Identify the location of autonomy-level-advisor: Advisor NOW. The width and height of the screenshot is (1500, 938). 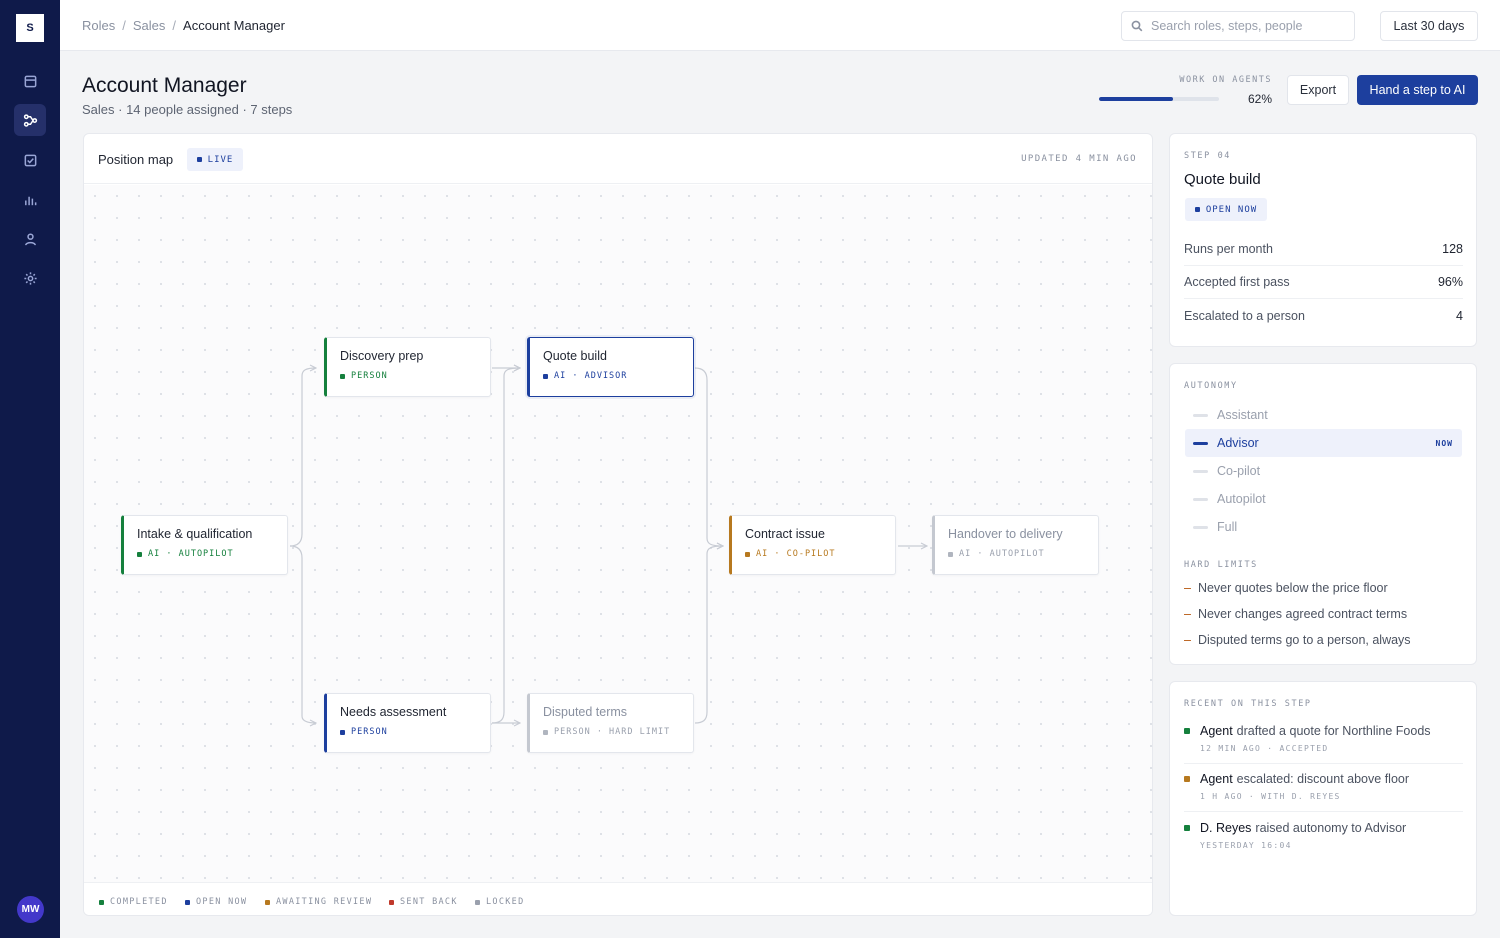
(1323, 443).